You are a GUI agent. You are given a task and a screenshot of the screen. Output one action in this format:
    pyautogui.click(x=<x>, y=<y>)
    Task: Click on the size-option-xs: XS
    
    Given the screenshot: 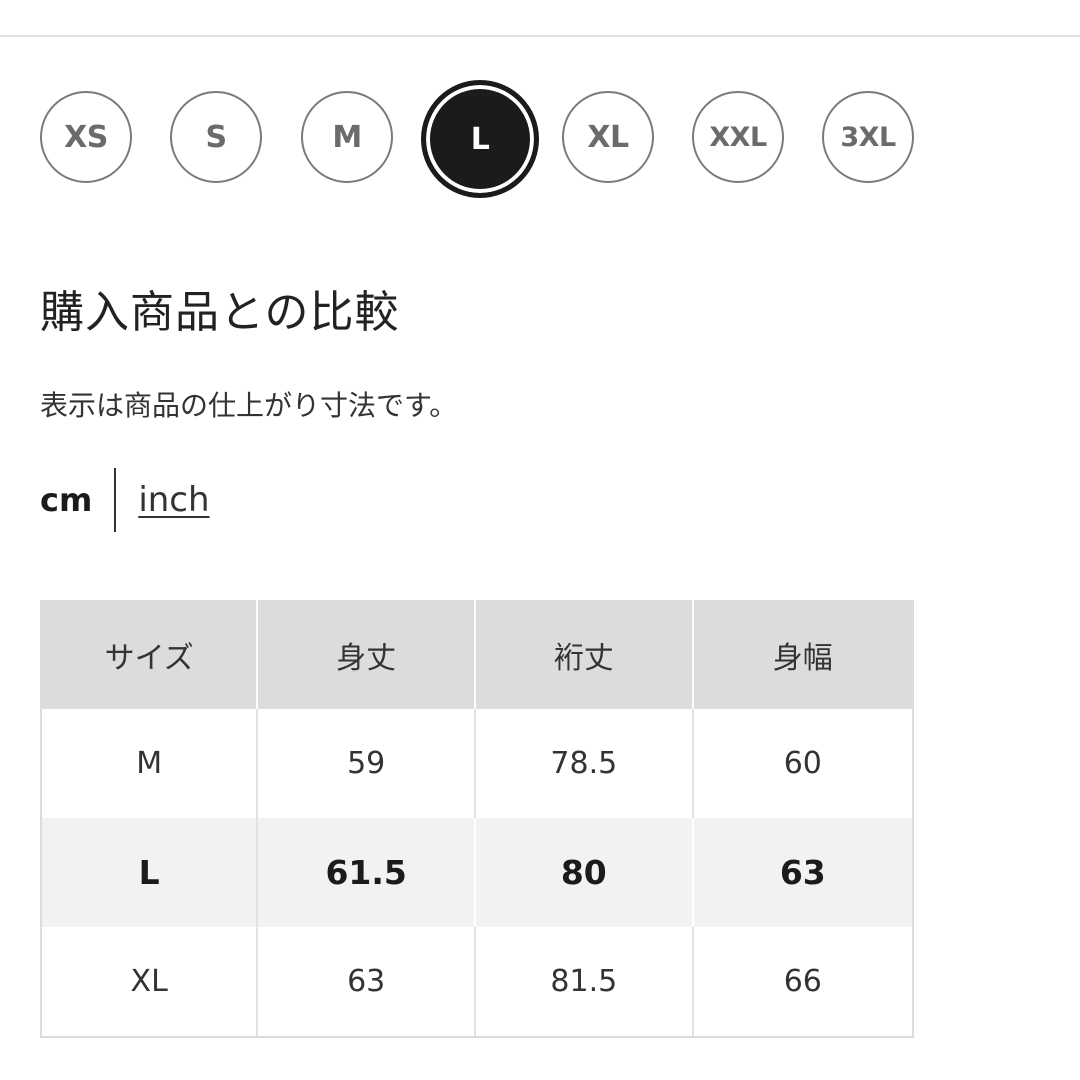 What is the action you would take?
    pyautogui.click(x=86, y=137)
    